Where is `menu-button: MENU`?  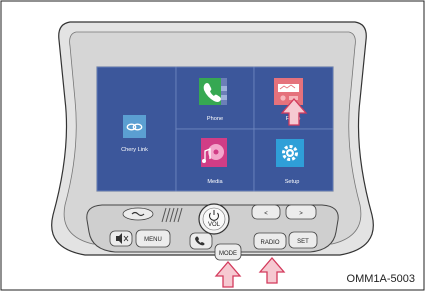 menu-button: MENU is located at coordinates (153, 238).